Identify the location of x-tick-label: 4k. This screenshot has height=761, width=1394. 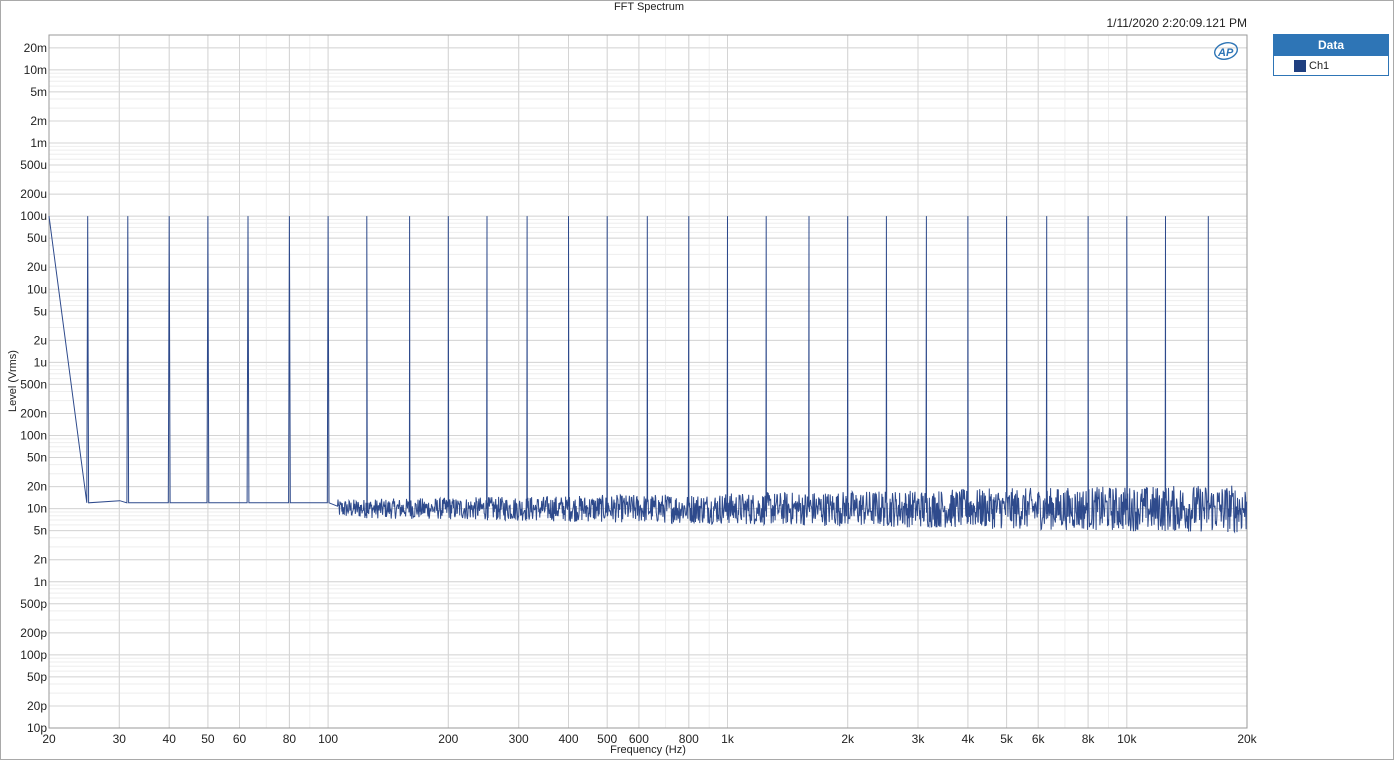
(969, 739).